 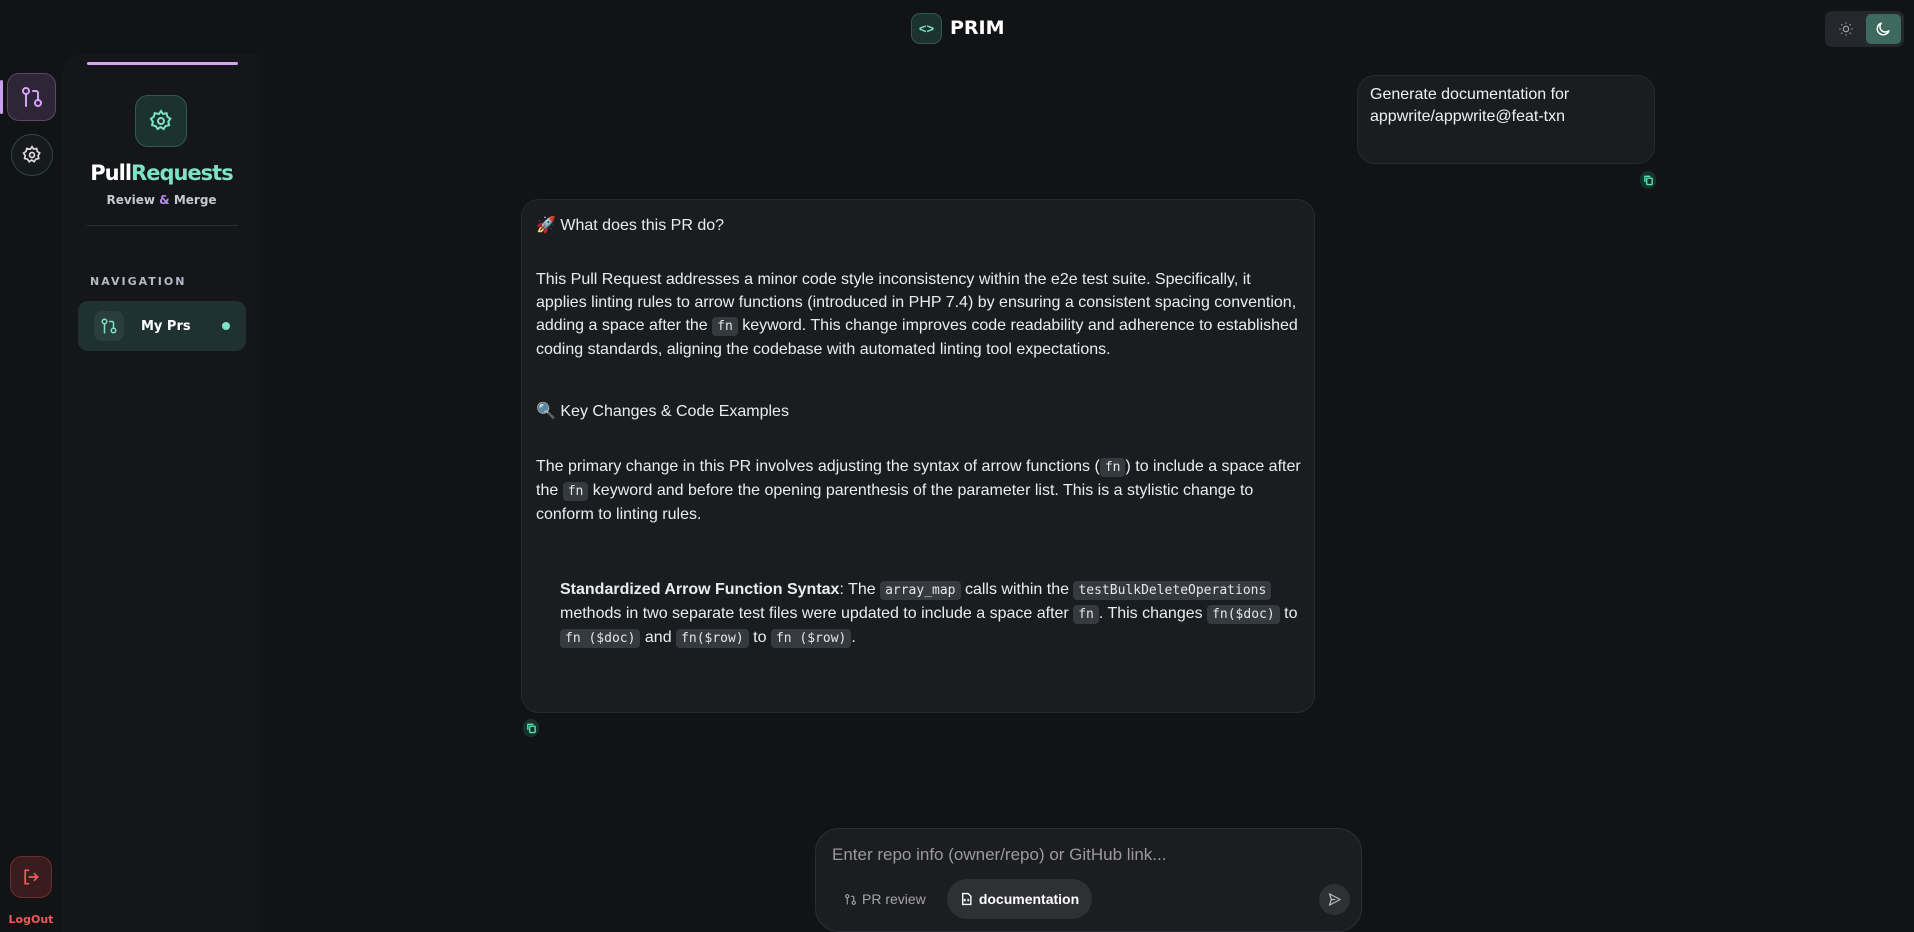 I want to click on brand-tagline: Review & Merge, so click(x=161, y=200).